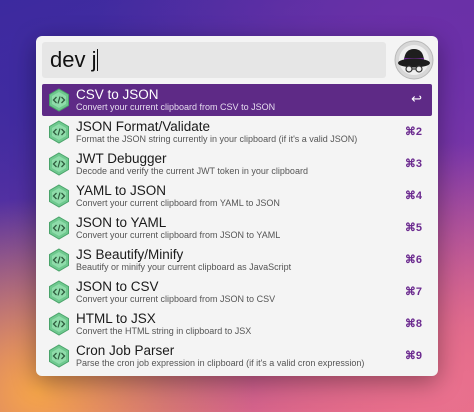 The height and width of the screenshot is (412, 474). What do you see at coordinates (413, 324) in the screenshot?
I see `result-shortcut: ⌘8` at bounding box center [413, 324].